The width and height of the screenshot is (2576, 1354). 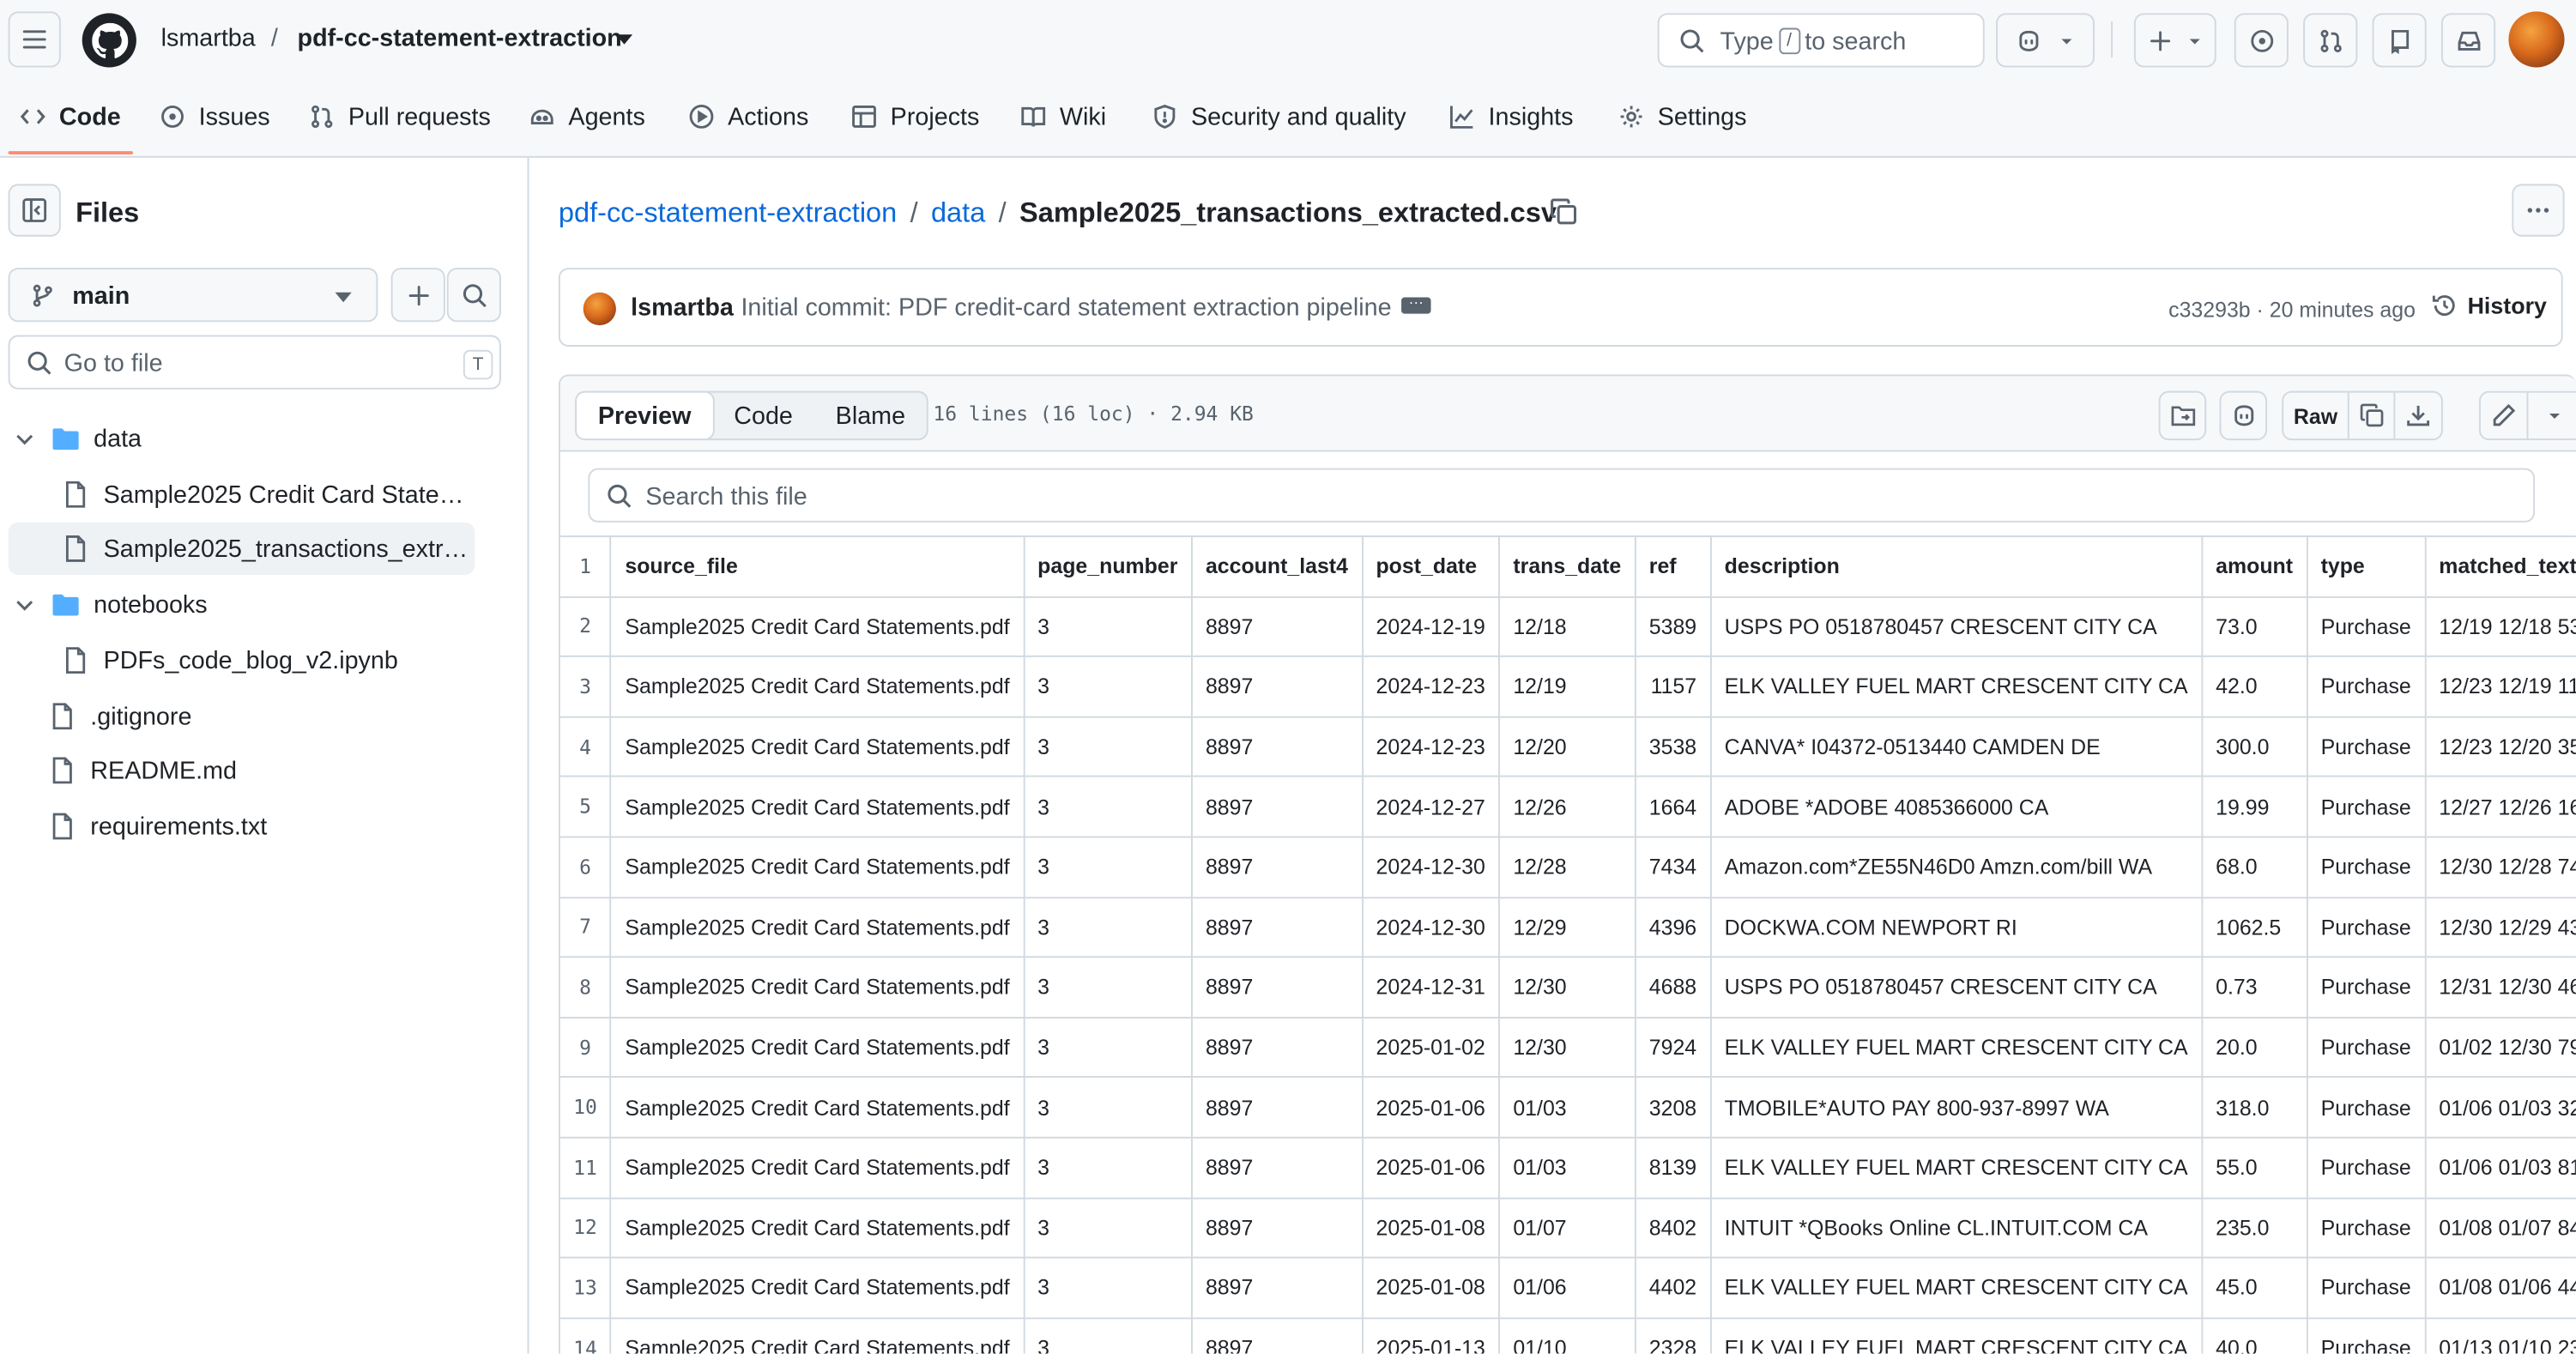 I want to click on repo-dropdown-caret-icon, so click(x=624, y=39).